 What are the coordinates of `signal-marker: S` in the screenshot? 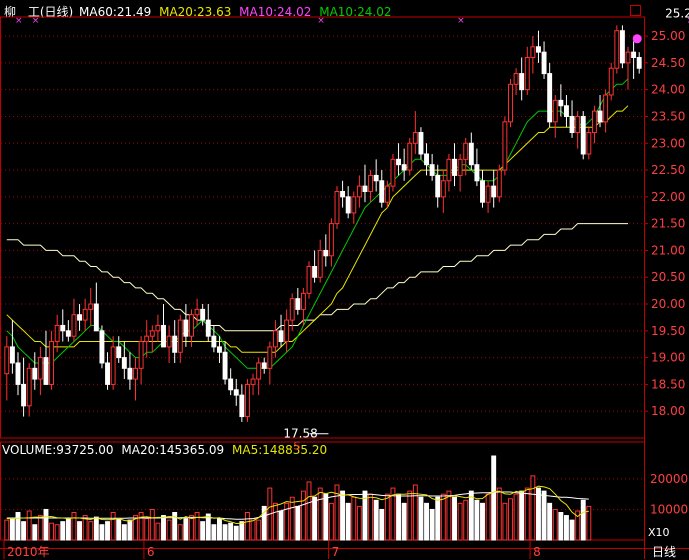 It's located at (296, 446).